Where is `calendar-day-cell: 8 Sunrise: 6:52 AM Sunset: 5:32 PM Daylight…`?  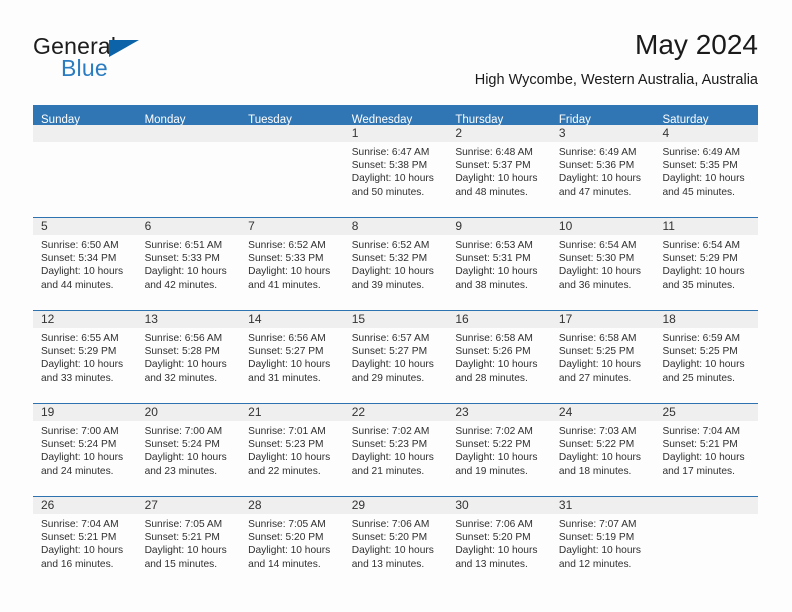
calendar-day-cell: 8 Sunrise: 6:52 AM Sunset: 5:32 PM Daylight… is located at coordinates (395, 264).